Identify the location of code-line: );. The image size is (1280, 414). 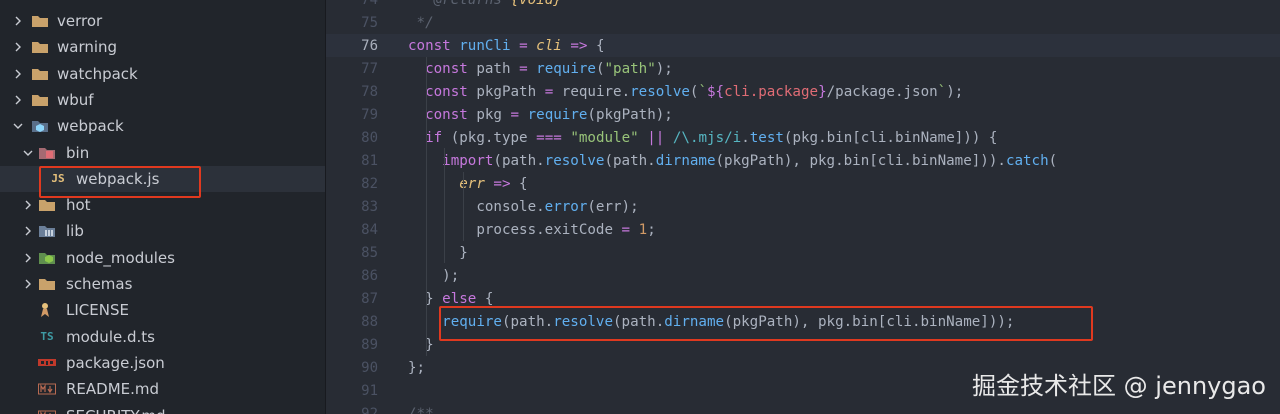
(433, 276).